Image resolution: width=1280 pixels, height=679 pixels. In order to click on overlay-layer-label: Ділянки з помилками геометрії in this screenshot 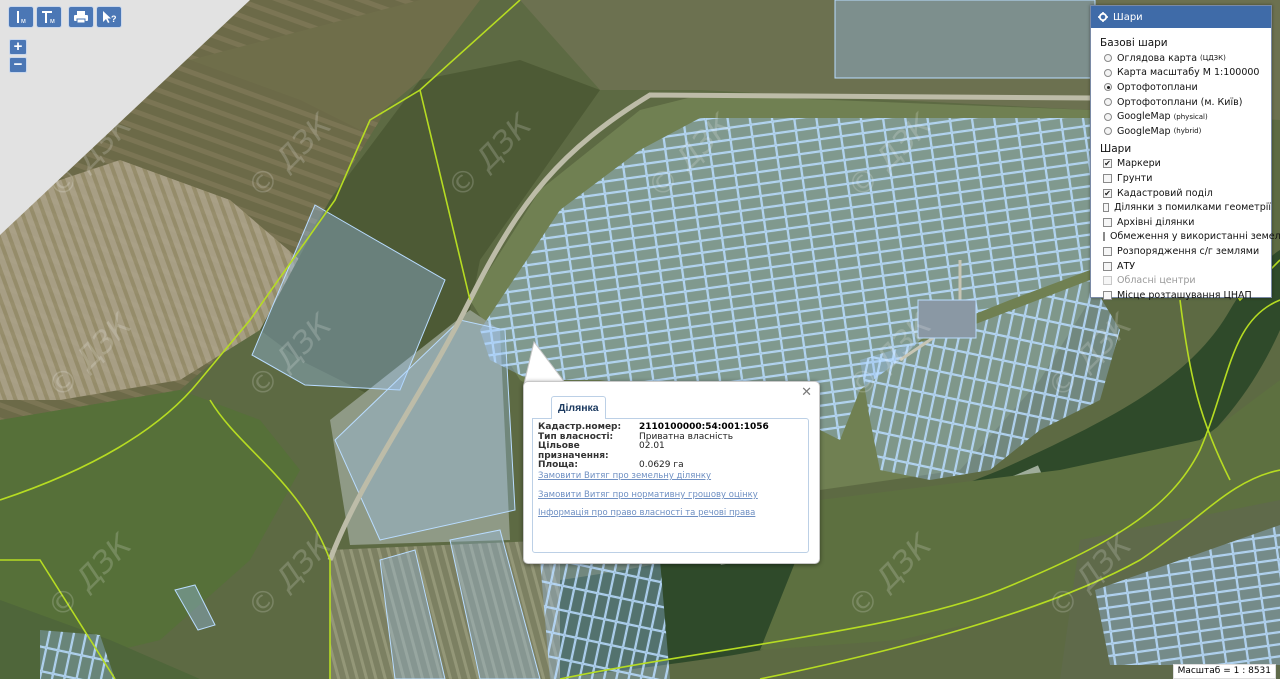, I will do `click(1192, 208)`.